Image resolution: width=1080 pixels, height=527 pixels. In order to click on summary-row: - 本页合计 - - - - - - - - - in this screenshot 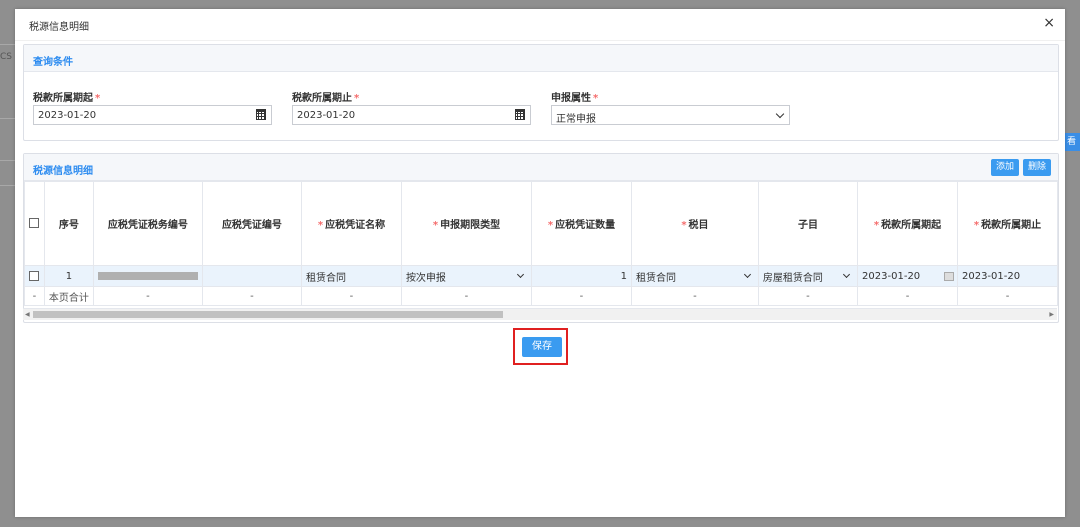, I will do `click(541, 296)`.